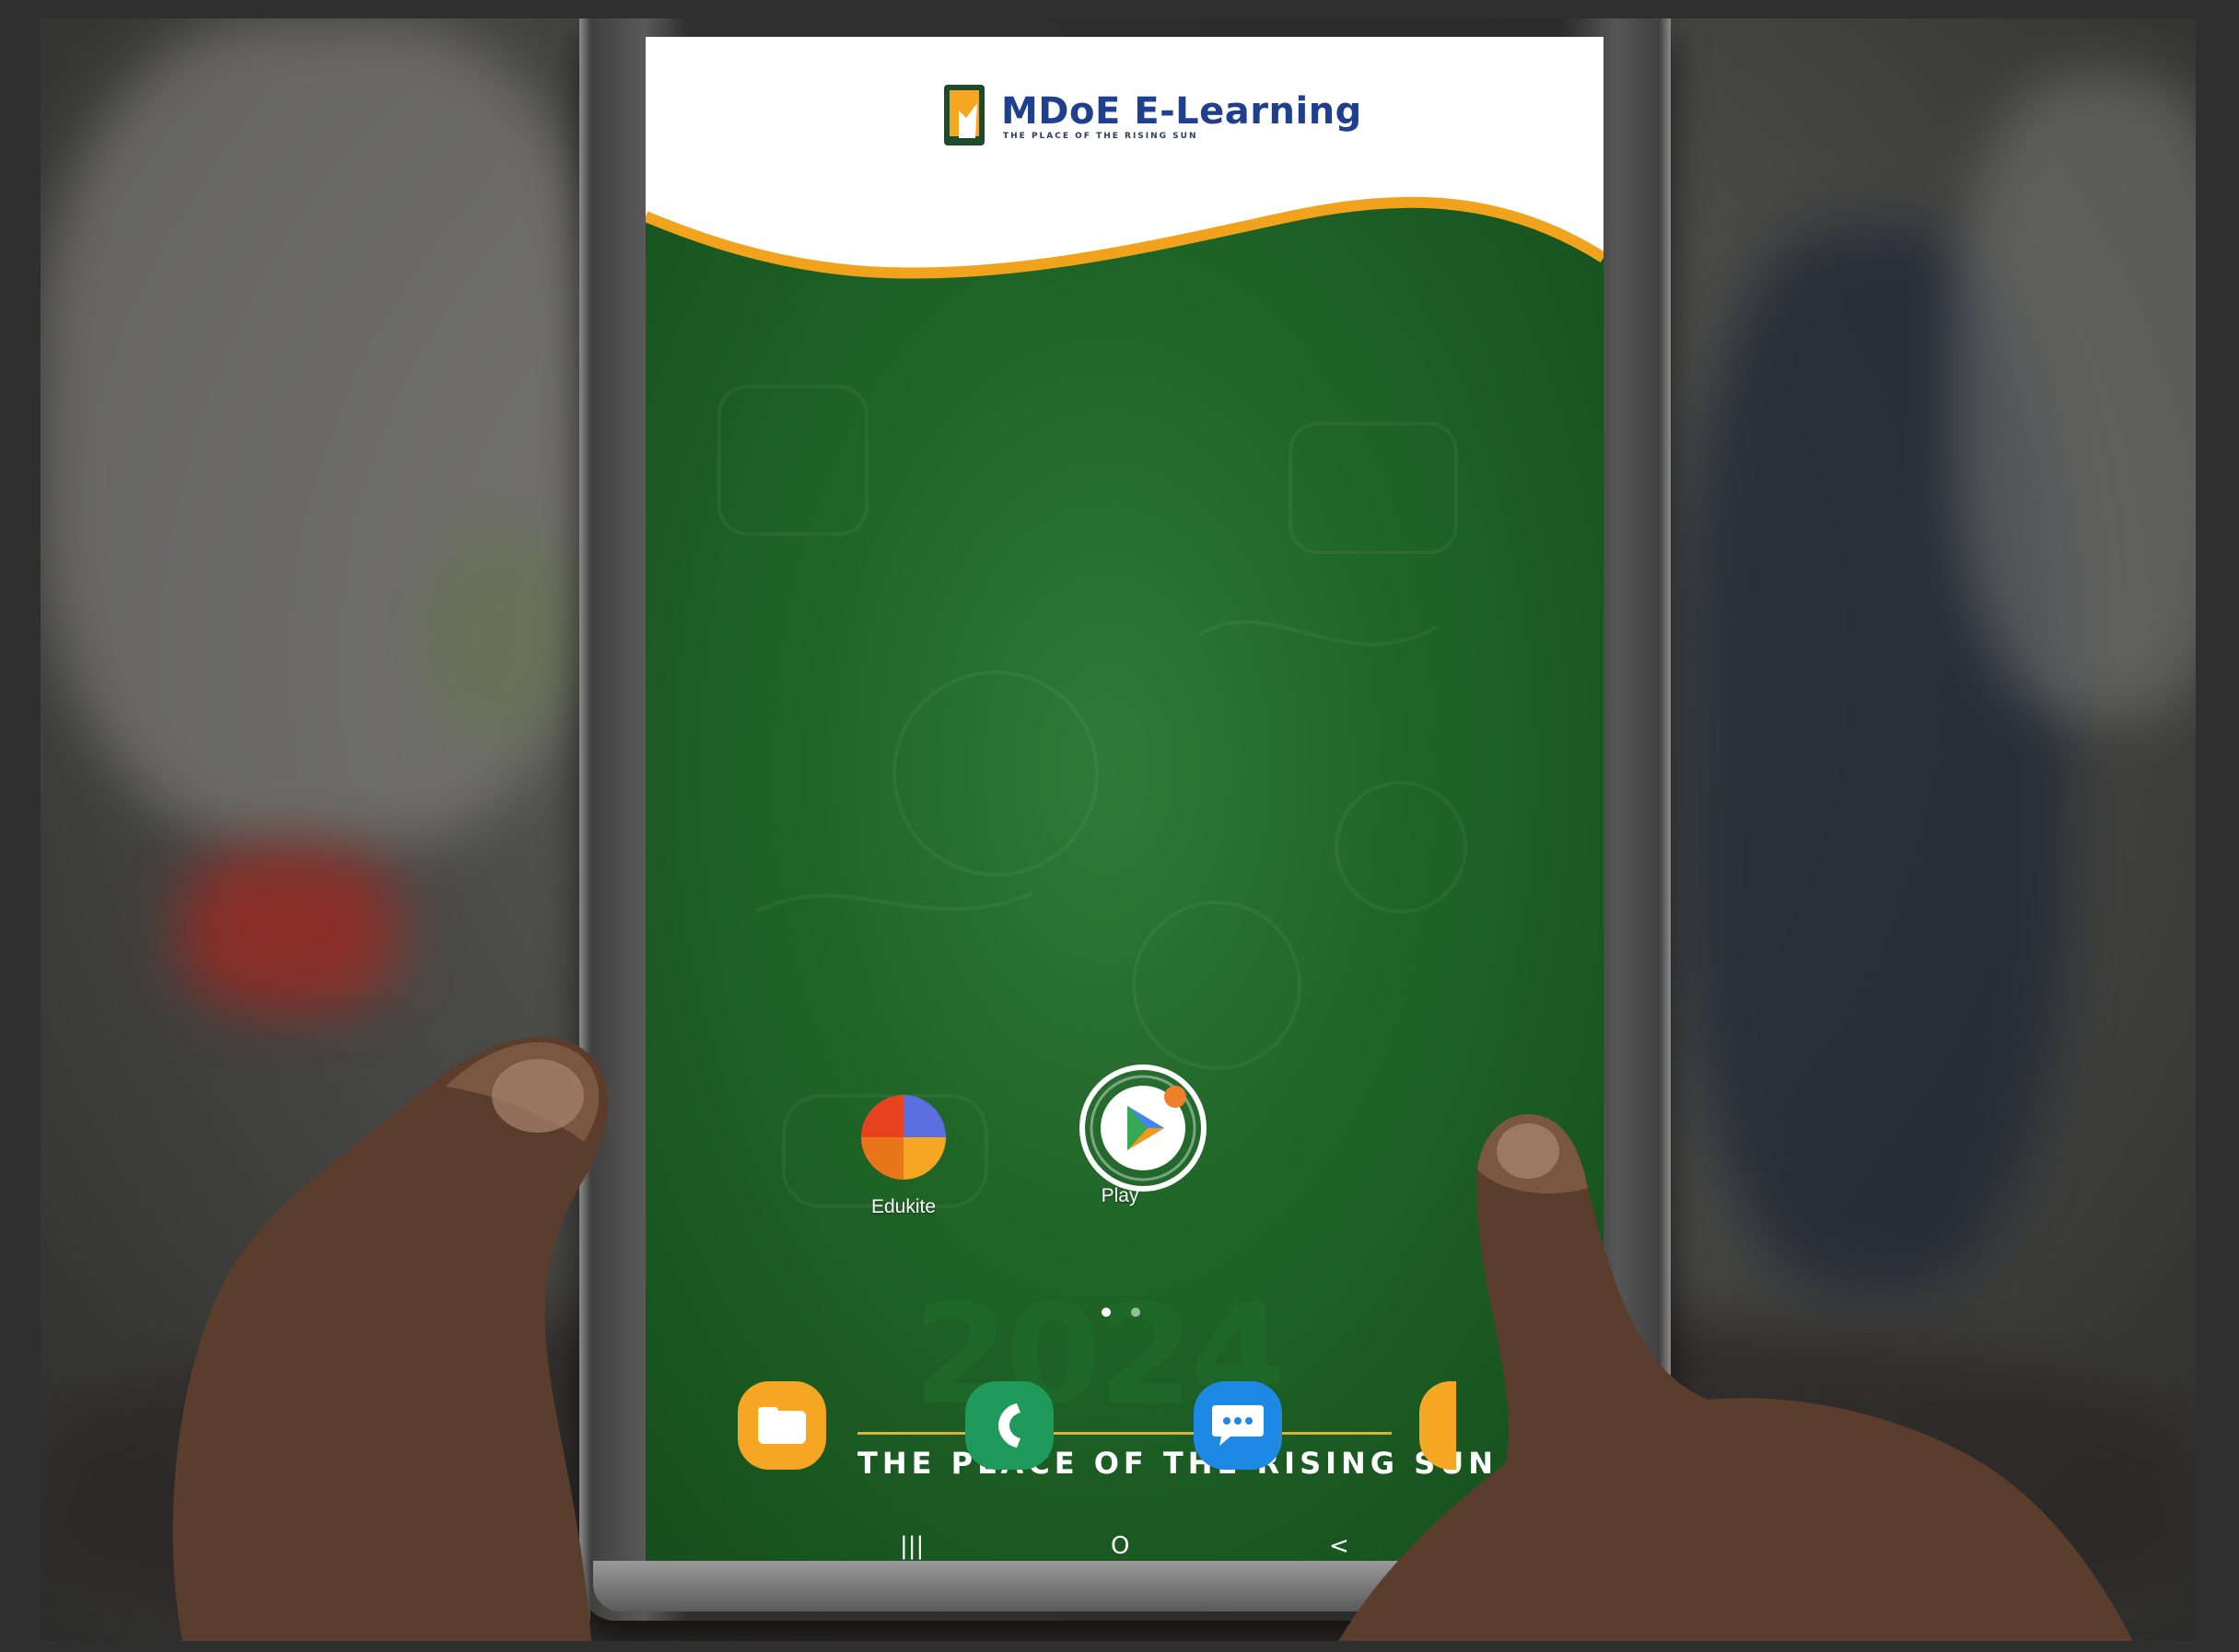  Describe the element at coordinates (1735, 1377) in the screenshot. I see `right-hand-pointing` at that location.